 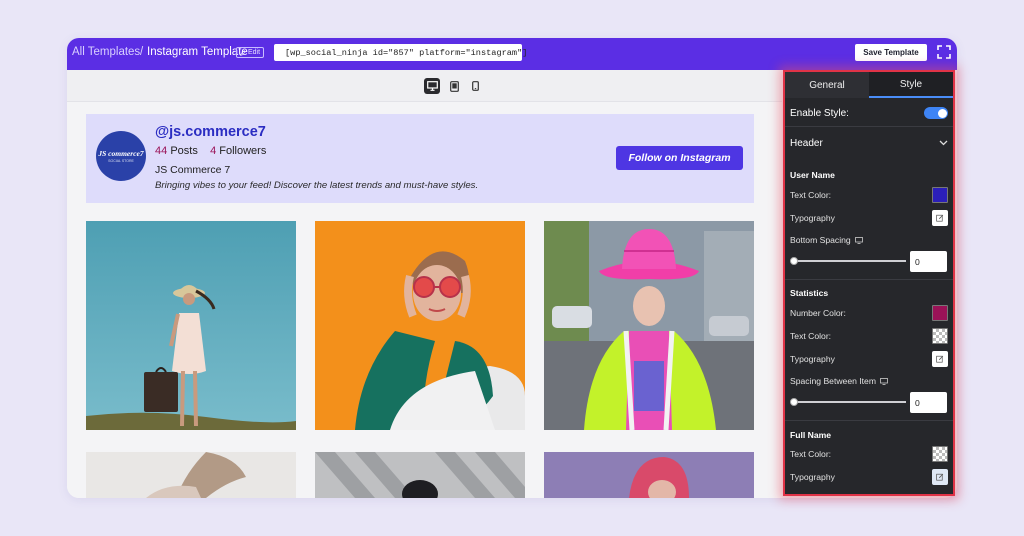 I want to click on statistics-text-color-swatch, so click(x=940, y=336).